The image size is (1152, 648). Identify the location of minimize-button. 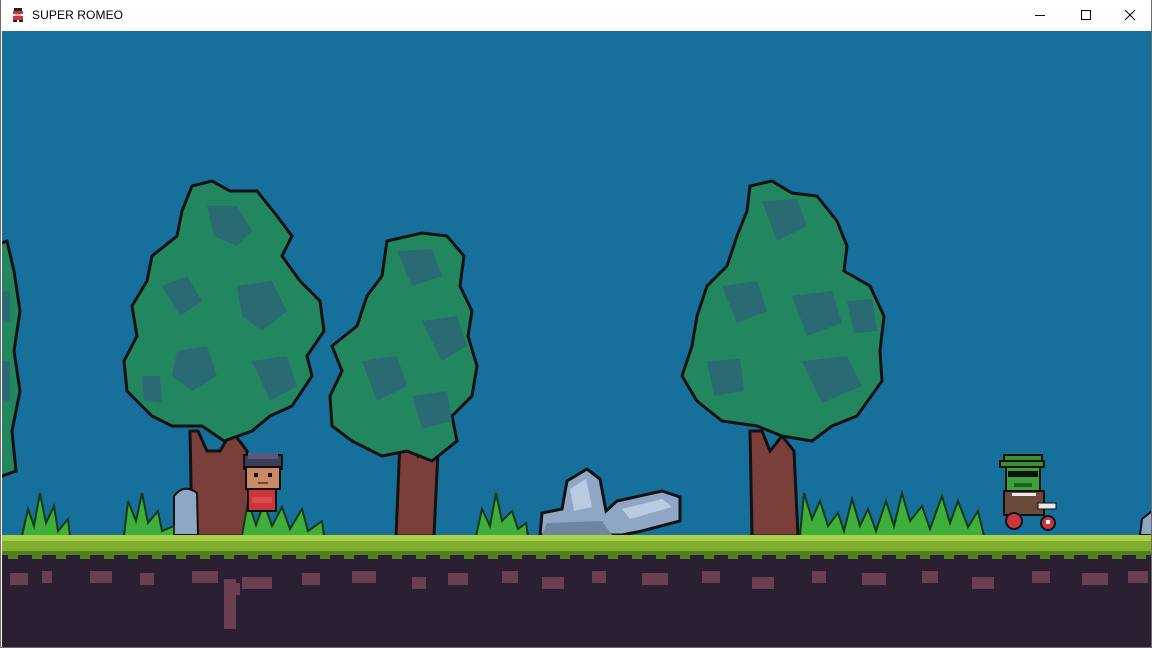
(1040, 15).